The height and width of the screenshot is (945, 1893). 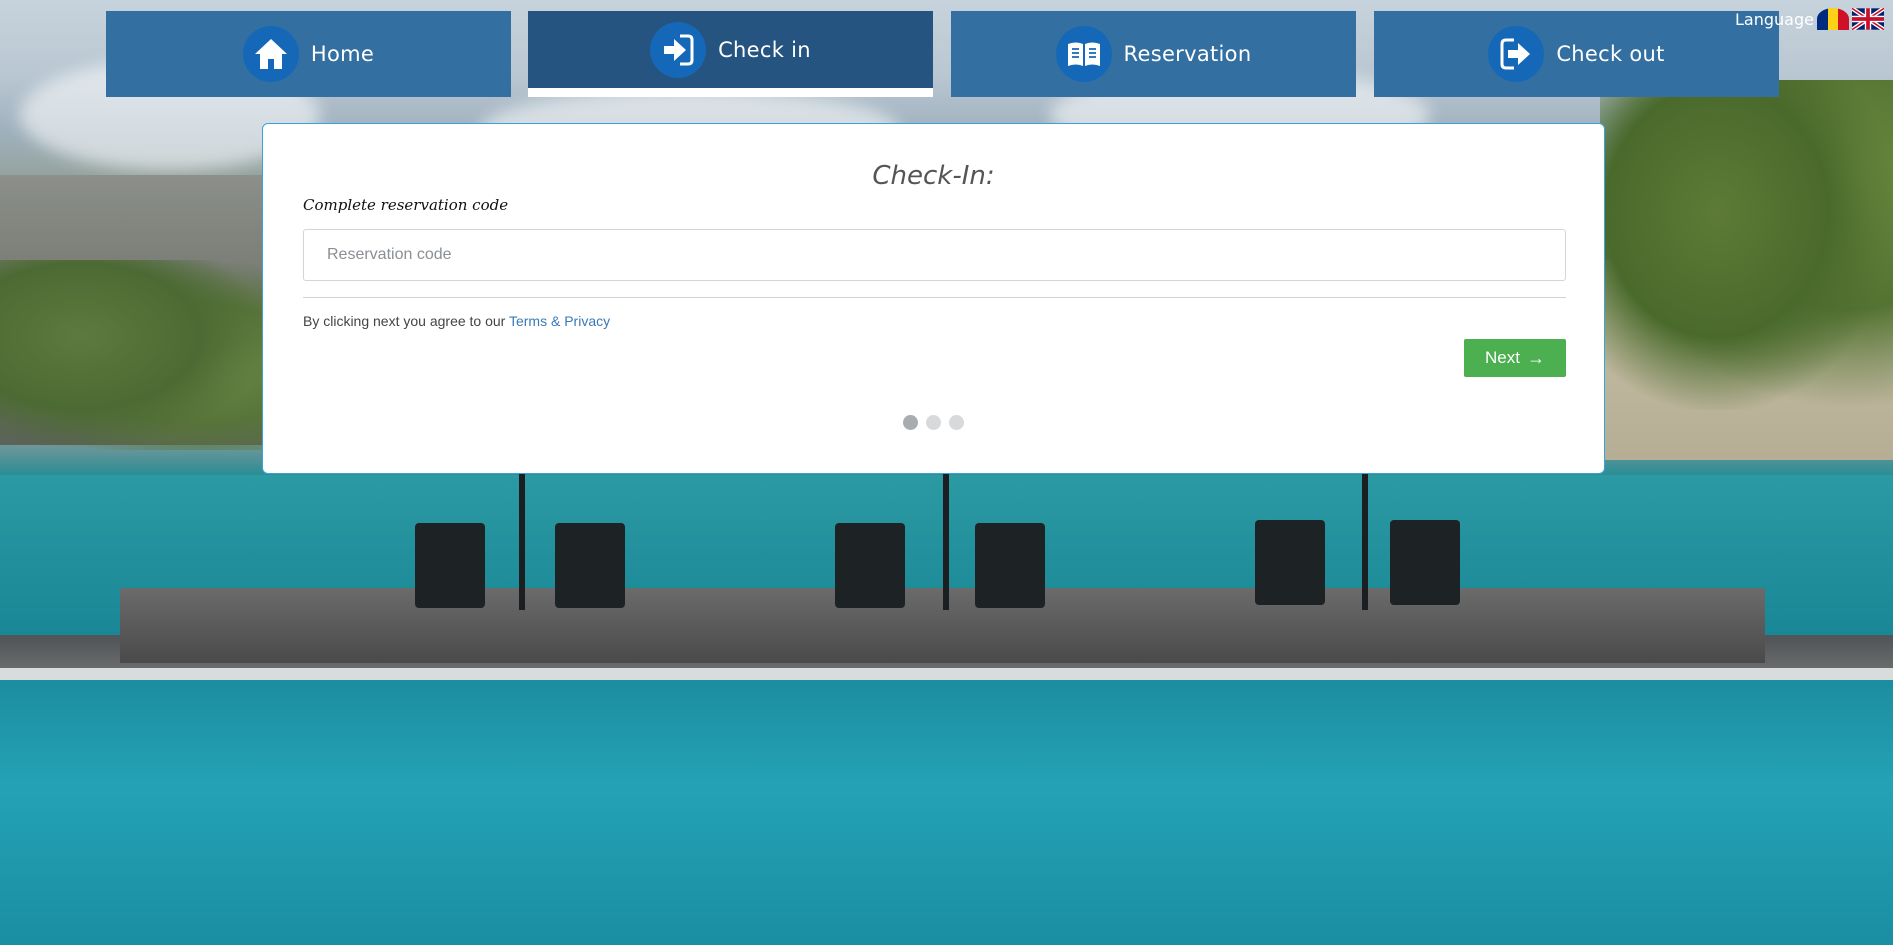 I want to click on check-in-arrow-icon, so click(x=678, y=49).